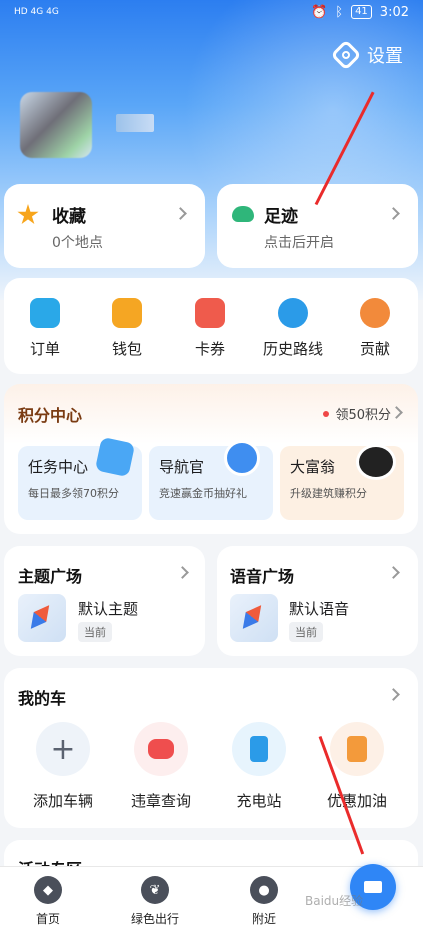 This screenshot has height=933, width=423. Describe the element at coordinates (104, 226) in the screenshot. I see `favorites-card` at that location.